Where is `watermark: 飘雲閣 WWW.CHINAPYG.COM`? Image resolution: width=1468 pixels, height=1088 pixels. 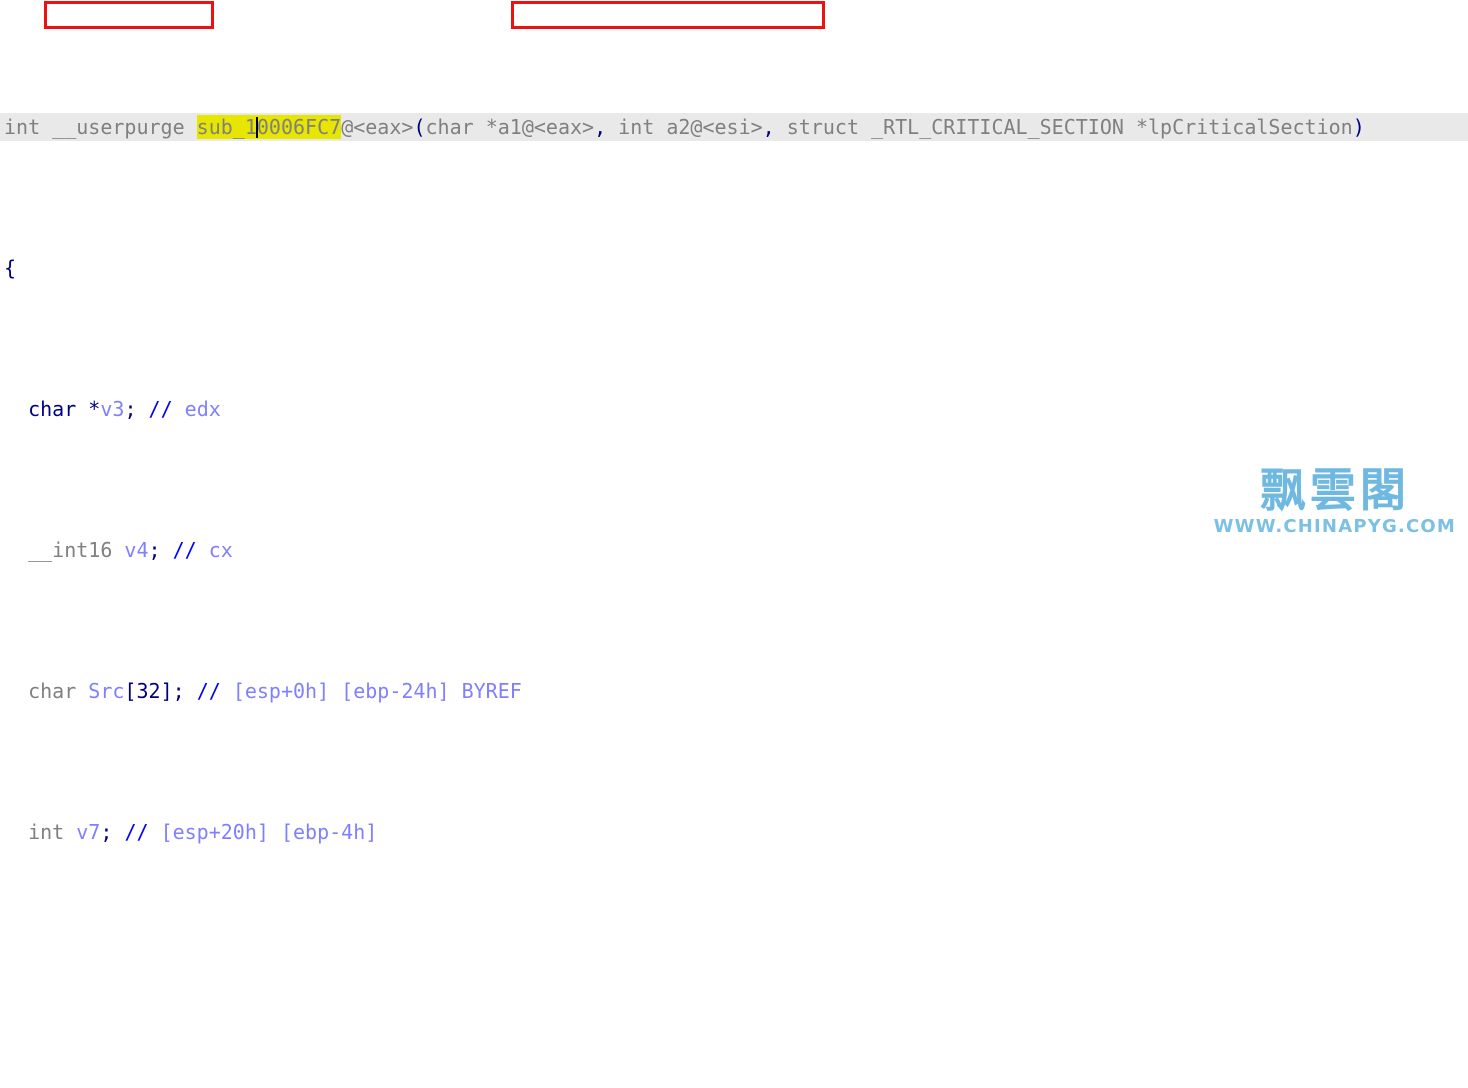 watermark: 飘雲閣 WWW.CHINAPYG.COM is located at coordinates (1335, 501).